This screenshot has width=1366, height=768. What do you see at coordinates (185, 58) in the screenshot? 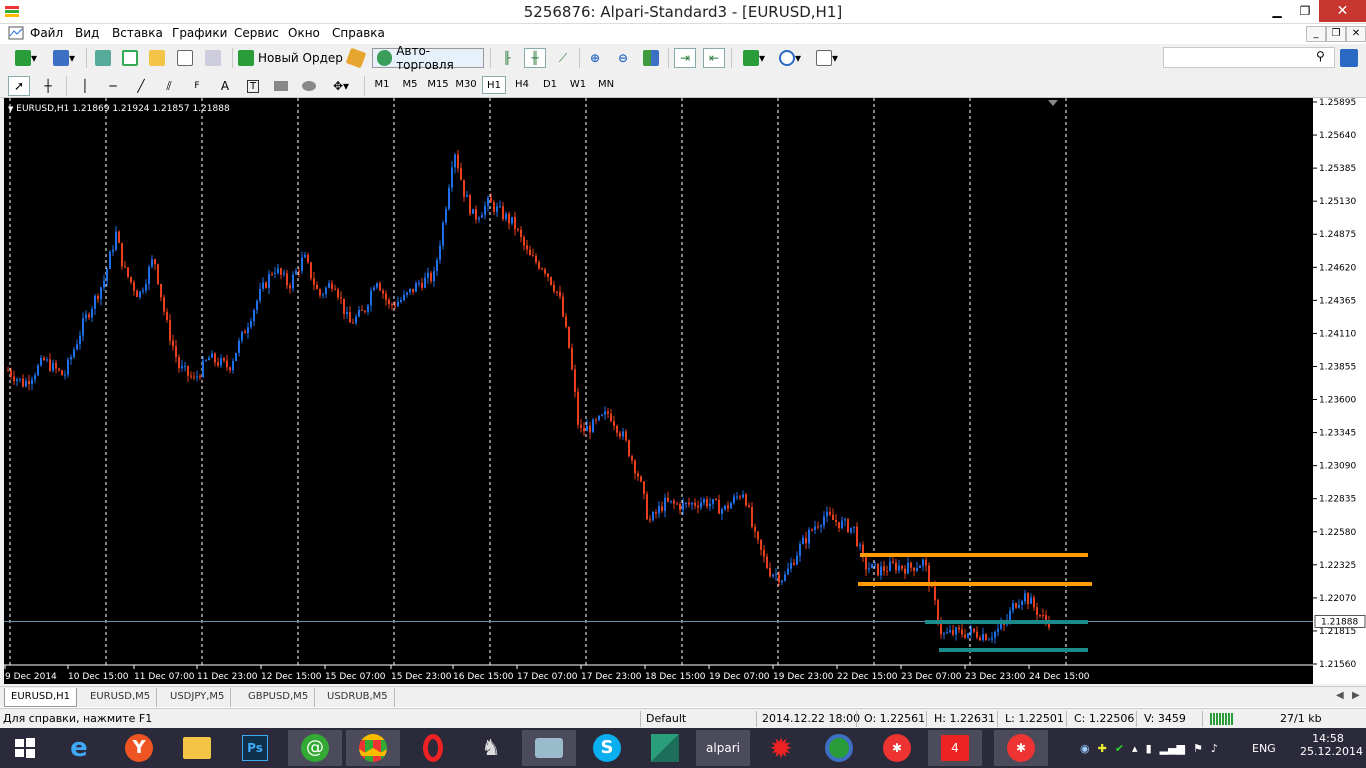
I see `terminal-button` at bounding box center [185, 58].